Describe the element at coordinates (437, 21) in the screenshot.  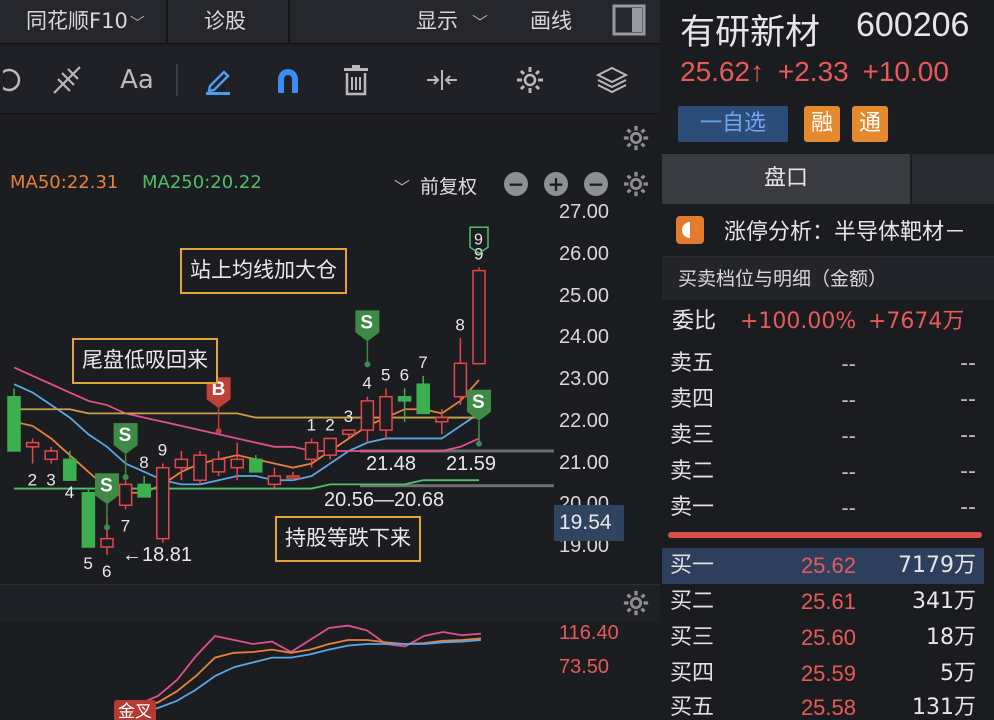
I see `display-label: 显示` at that location.